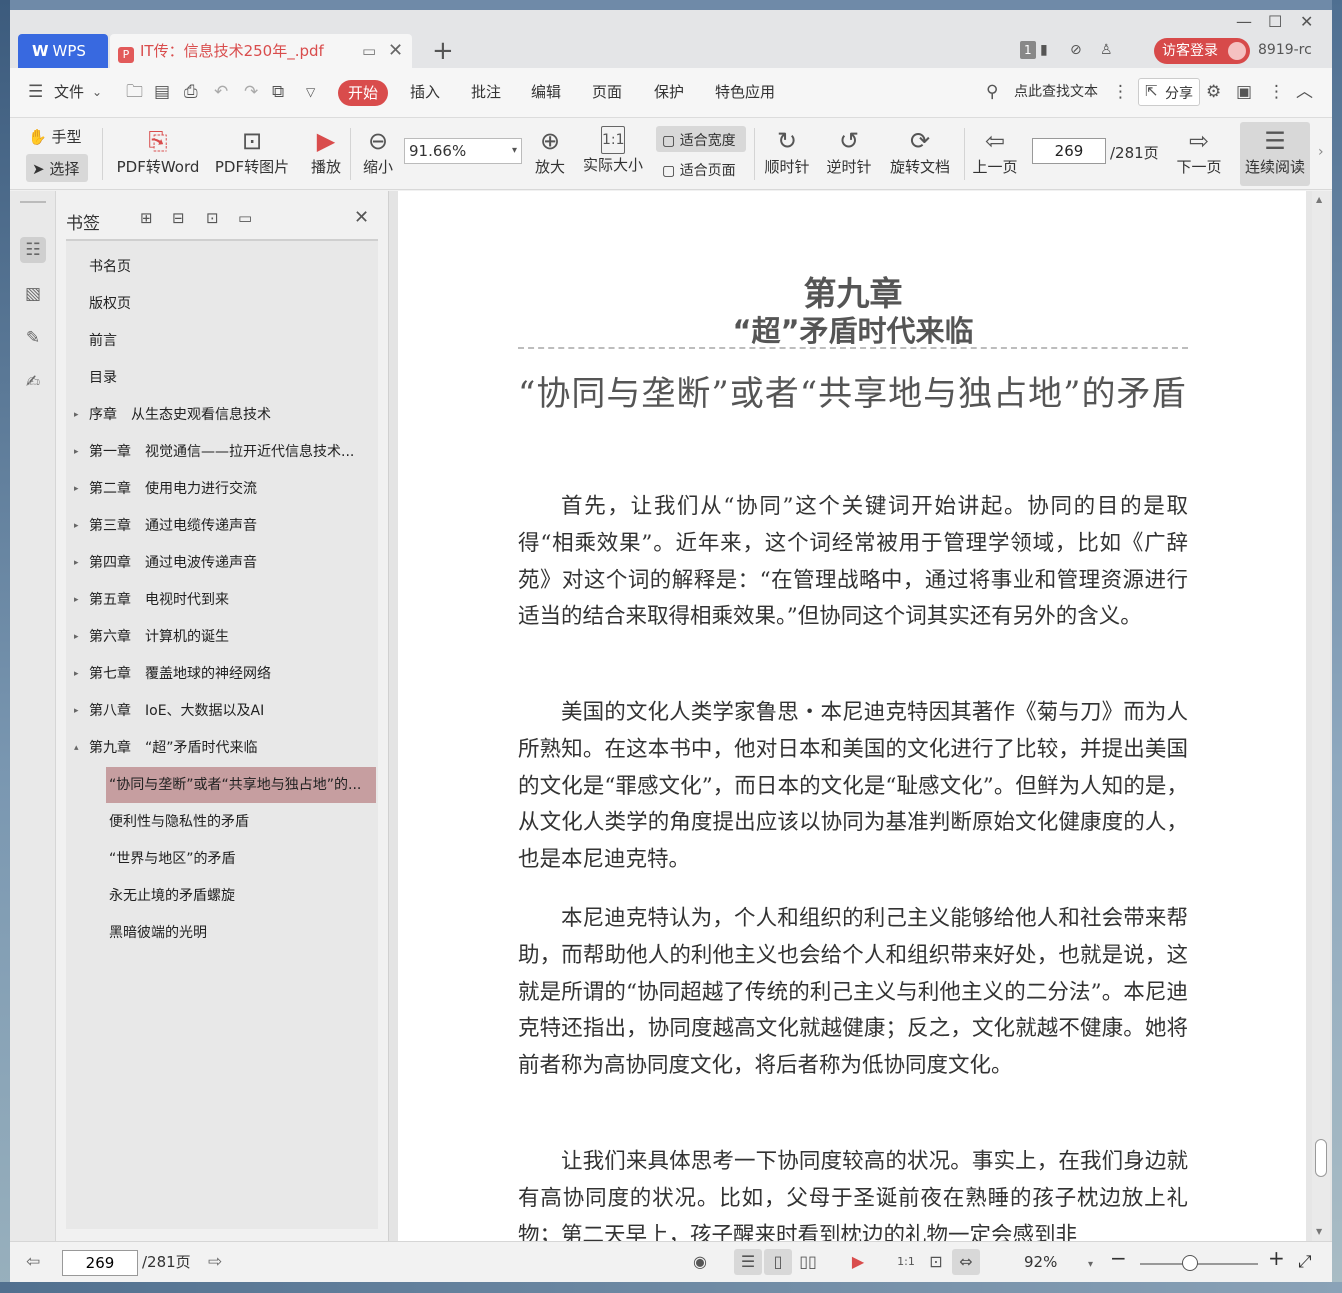 The height and width of the screenshot is (1293, 1342). What do you see at coordinates (59, 139) in the screenshot?
I see `hand-tool-button: ✋ 手型` at bounding box center [59, 139].